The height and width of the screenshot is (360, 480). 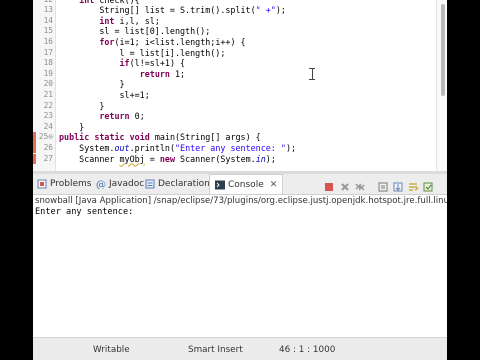 I want to click on line-number: 16, so click(x=48, y=41).